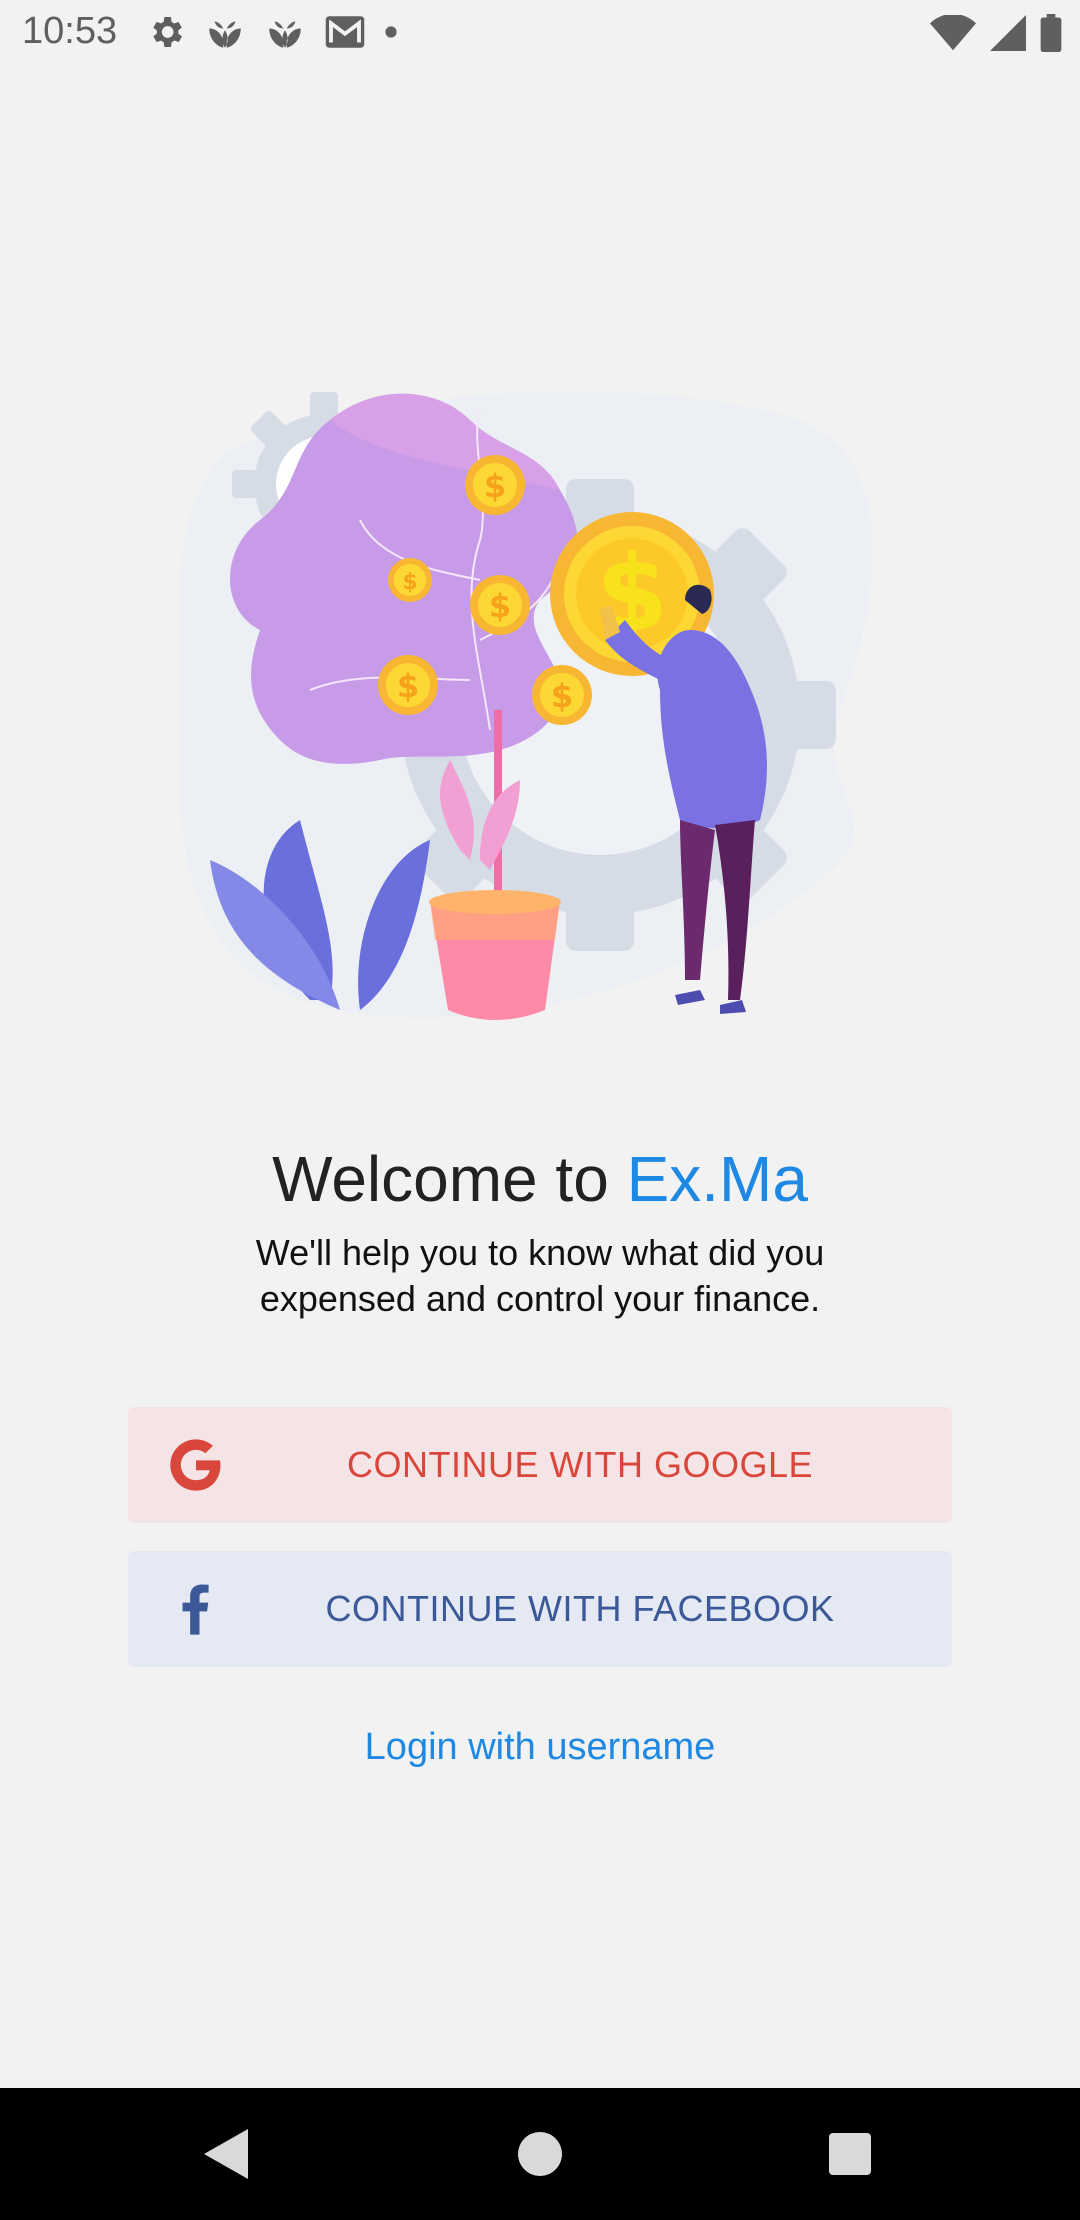  I want to click on home-icon, so click(540, 2154).